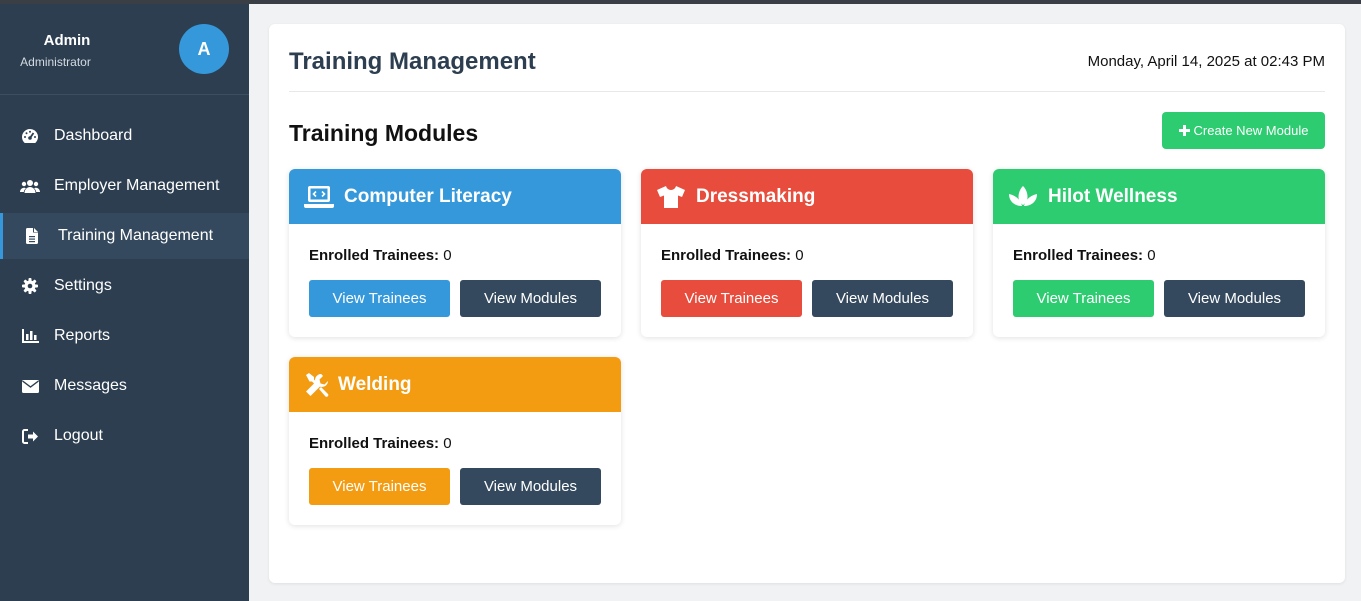 This screenshot has width=1361, height=601. What do you see at coordinates (671, 197) in the screenshot?
I see `shirt-icon` at bounding box center [671, 197].